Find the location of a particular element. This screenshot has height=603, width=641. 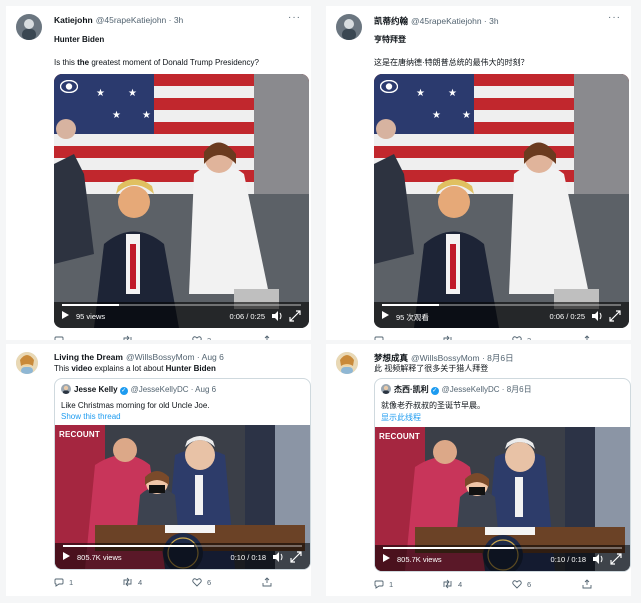

quoted-display-name: 杰西·凯利 is located at coordinates (411, 389).